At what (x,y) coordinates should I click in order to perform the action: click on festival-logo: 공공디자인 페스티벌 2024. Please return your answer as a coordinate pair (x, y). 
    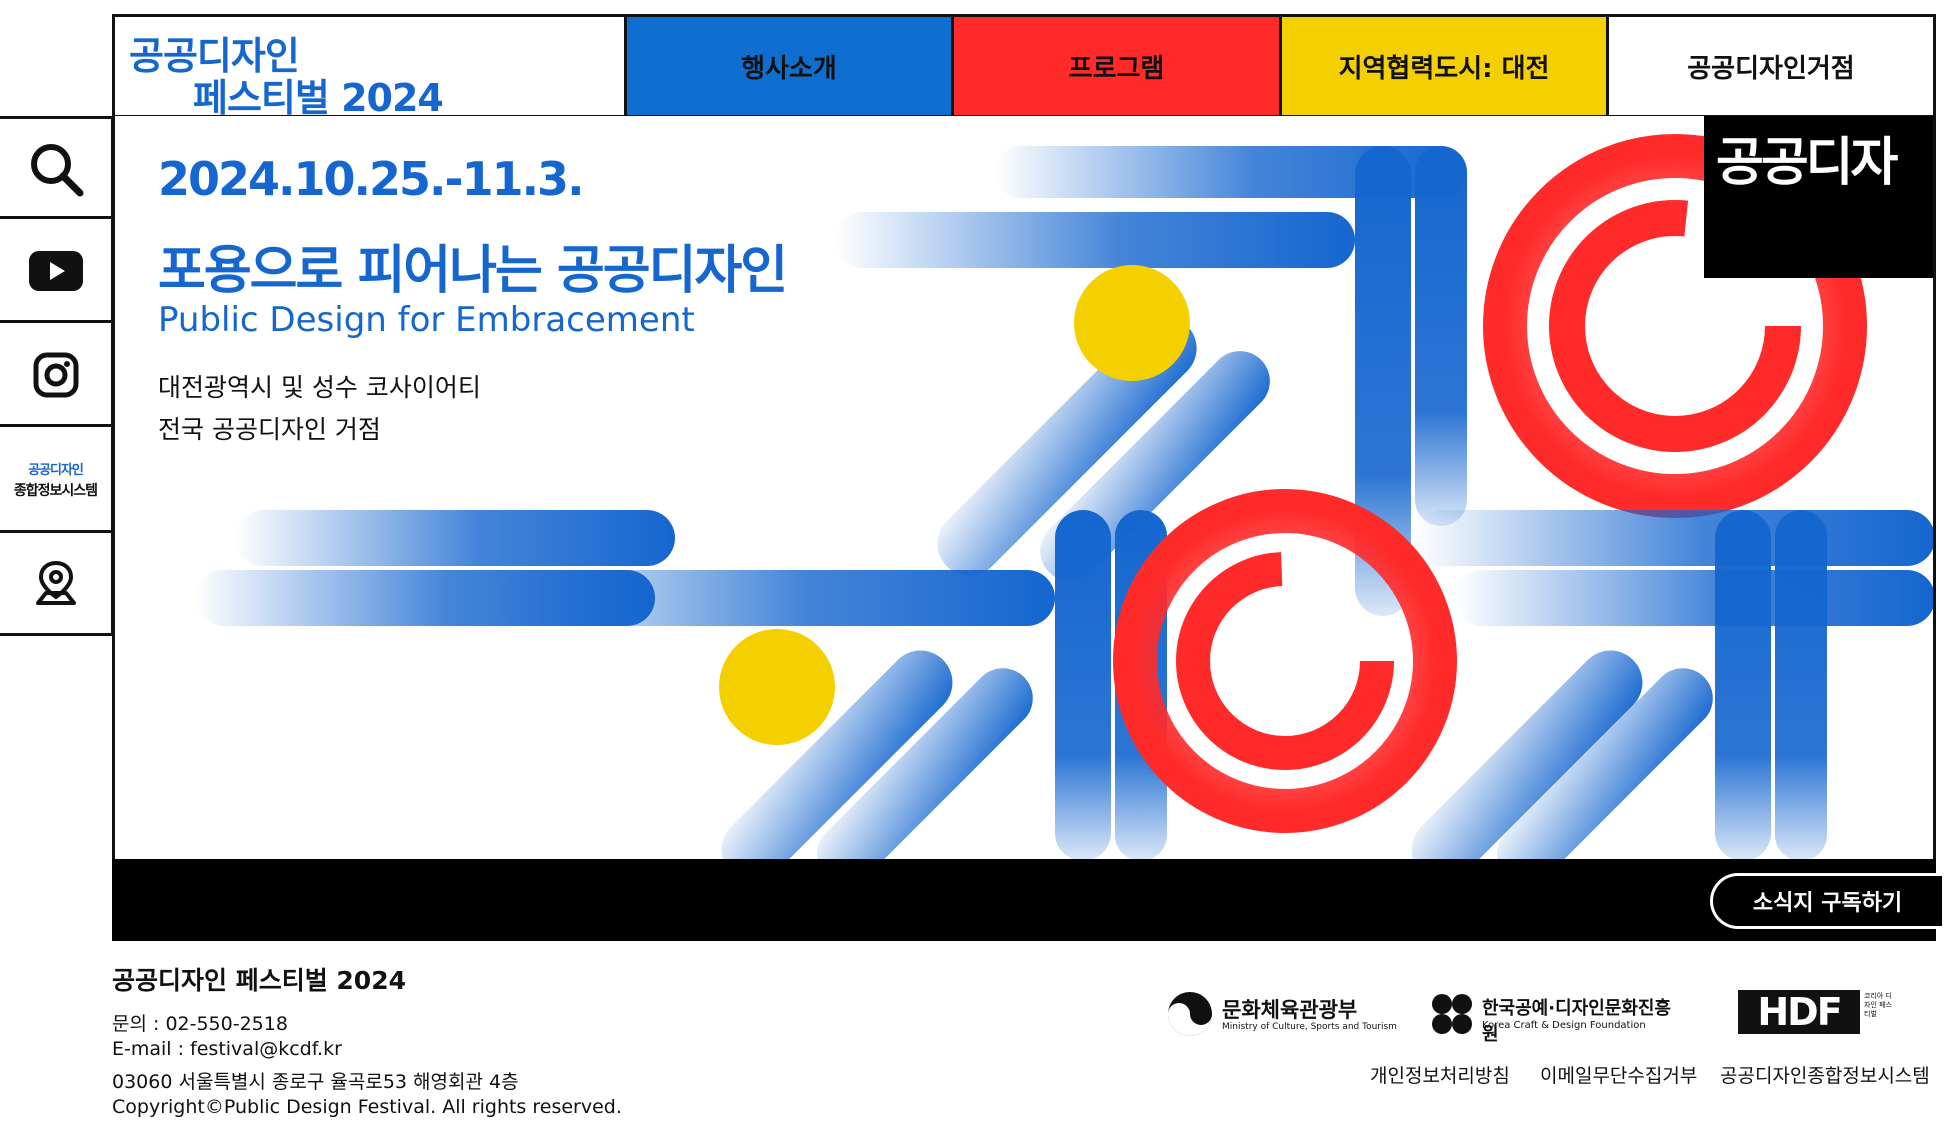
    Looking at the image, I should click on (369, 67).